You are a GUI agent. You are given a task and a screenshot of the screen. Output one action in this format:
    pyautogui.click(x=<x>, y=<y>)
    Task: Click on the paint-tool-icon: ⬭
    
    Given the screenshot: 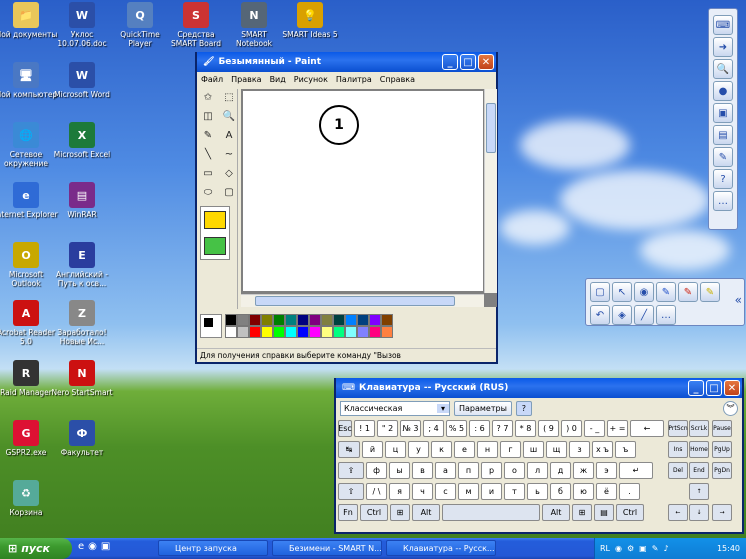 What is the action you would take?
    pyautogui.click(x=208, y=192)
    